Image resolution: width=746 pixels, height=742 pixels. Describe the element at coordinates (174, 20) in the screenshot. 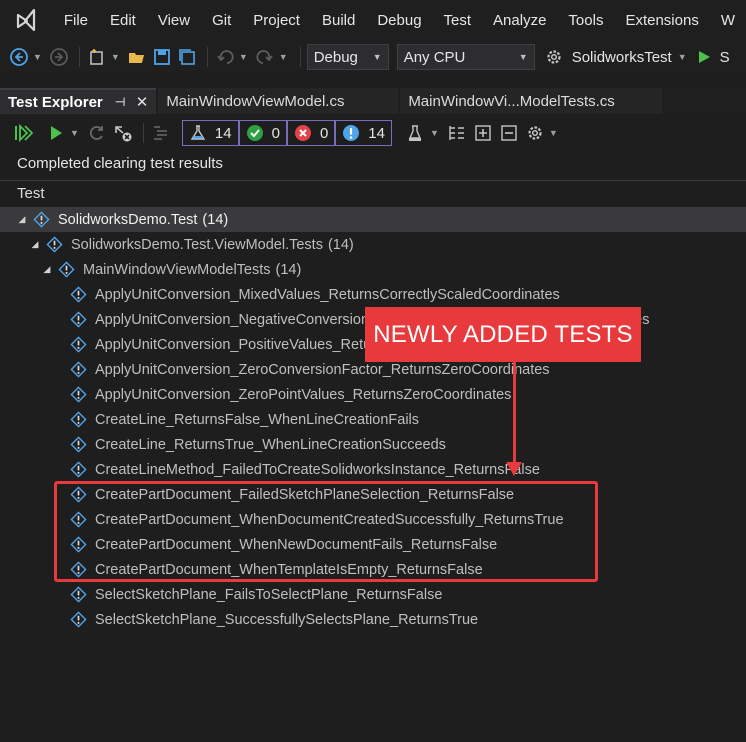

I see `menu-view: View` at that location.